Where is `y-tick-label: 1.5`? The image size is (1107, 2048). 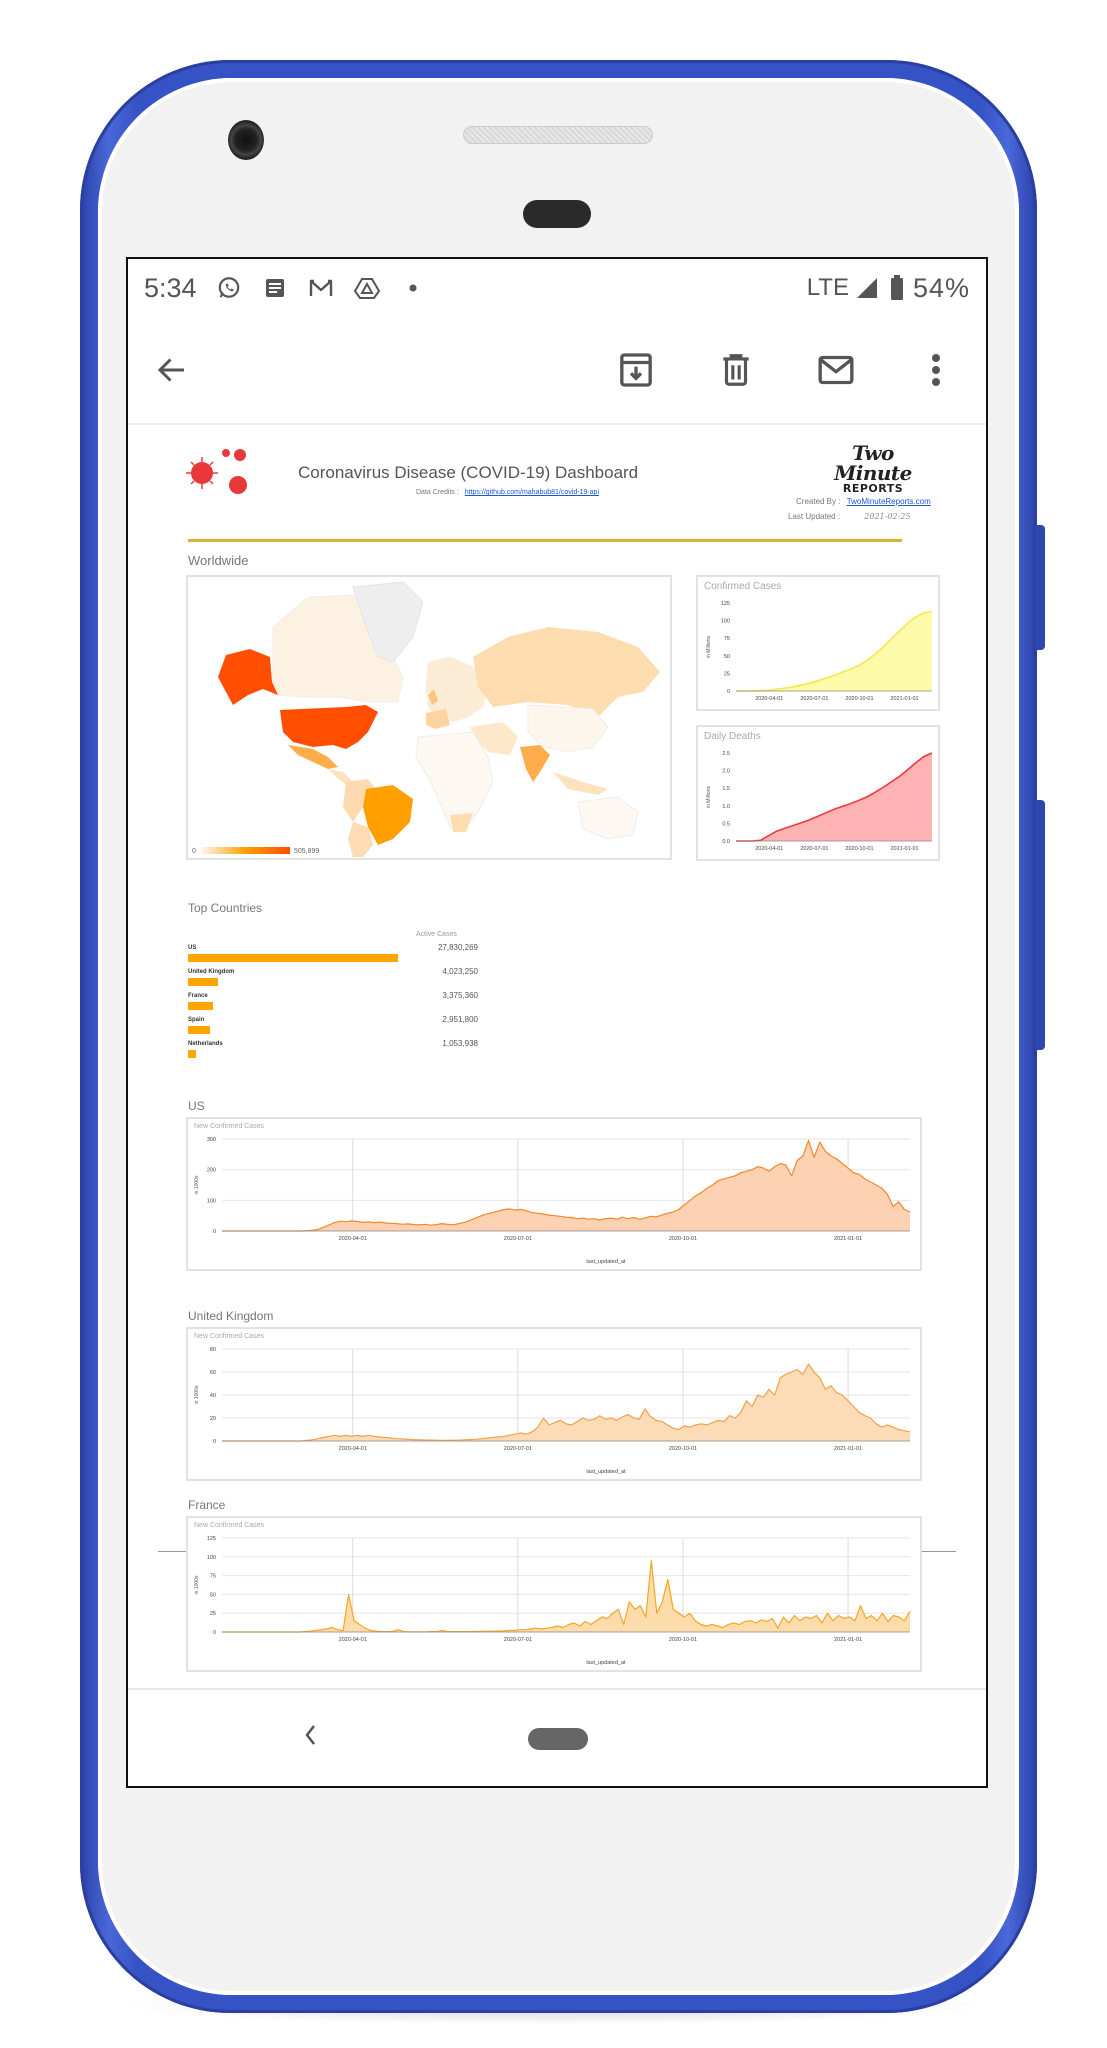
y-tick-label: 1.5 is located at coordinates (726, 789).